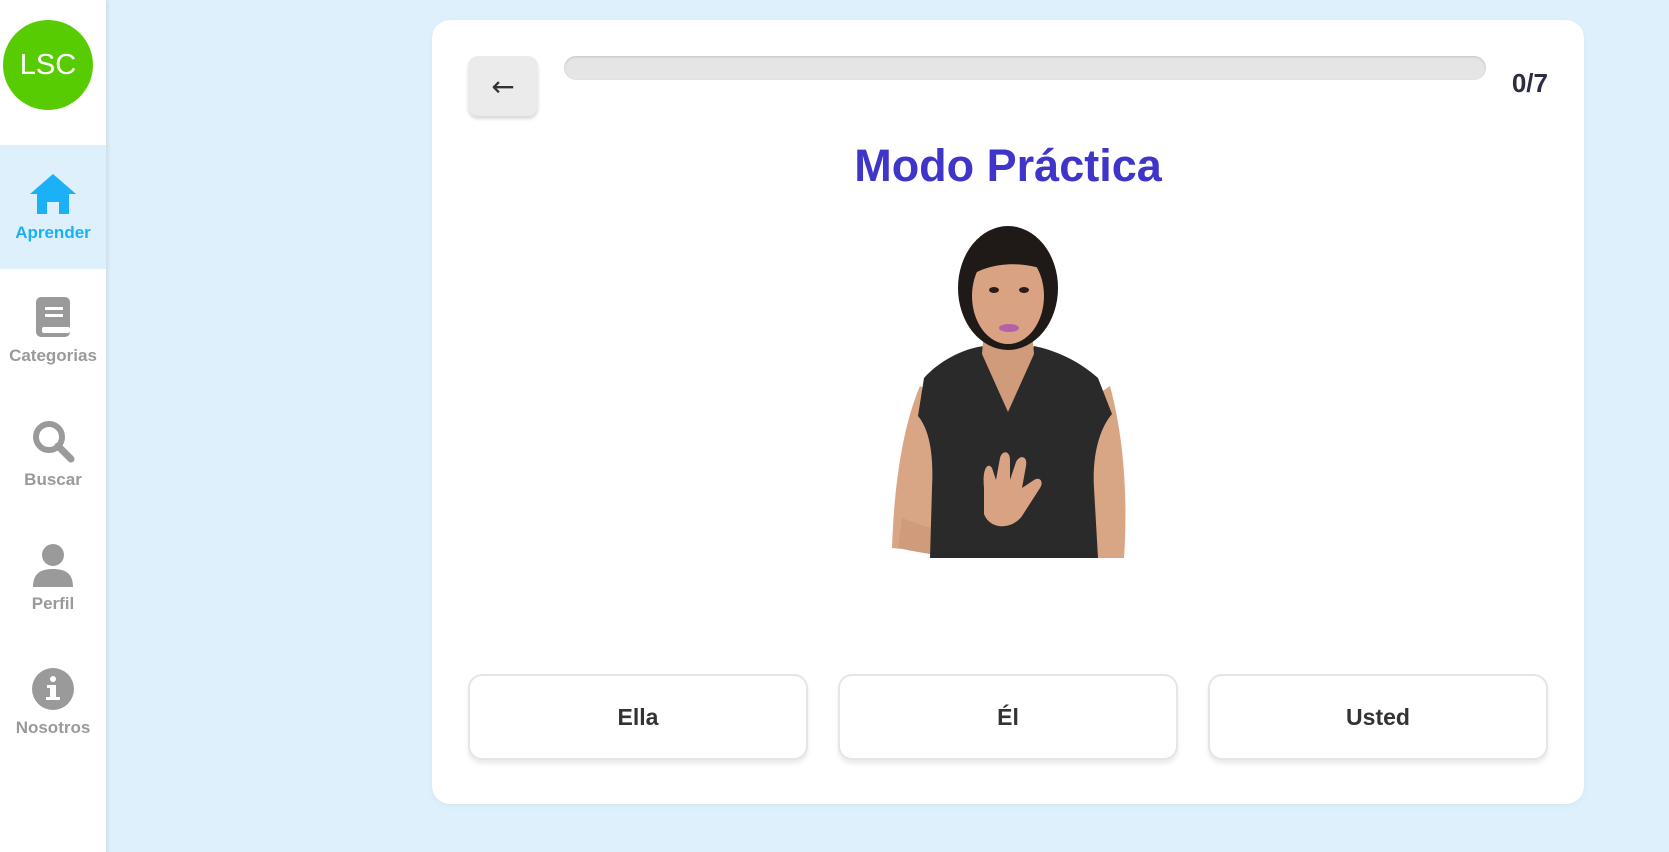 Image resolution: width=1669 pixels, height=852 pixels. I want to click on option-button: Ella, so click(638, 717).